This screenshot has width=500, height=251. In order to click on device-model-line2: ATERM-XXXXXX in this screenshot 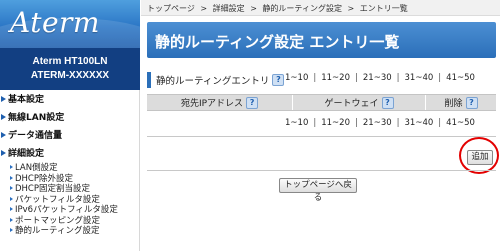, I will do `click(70, 75)`.